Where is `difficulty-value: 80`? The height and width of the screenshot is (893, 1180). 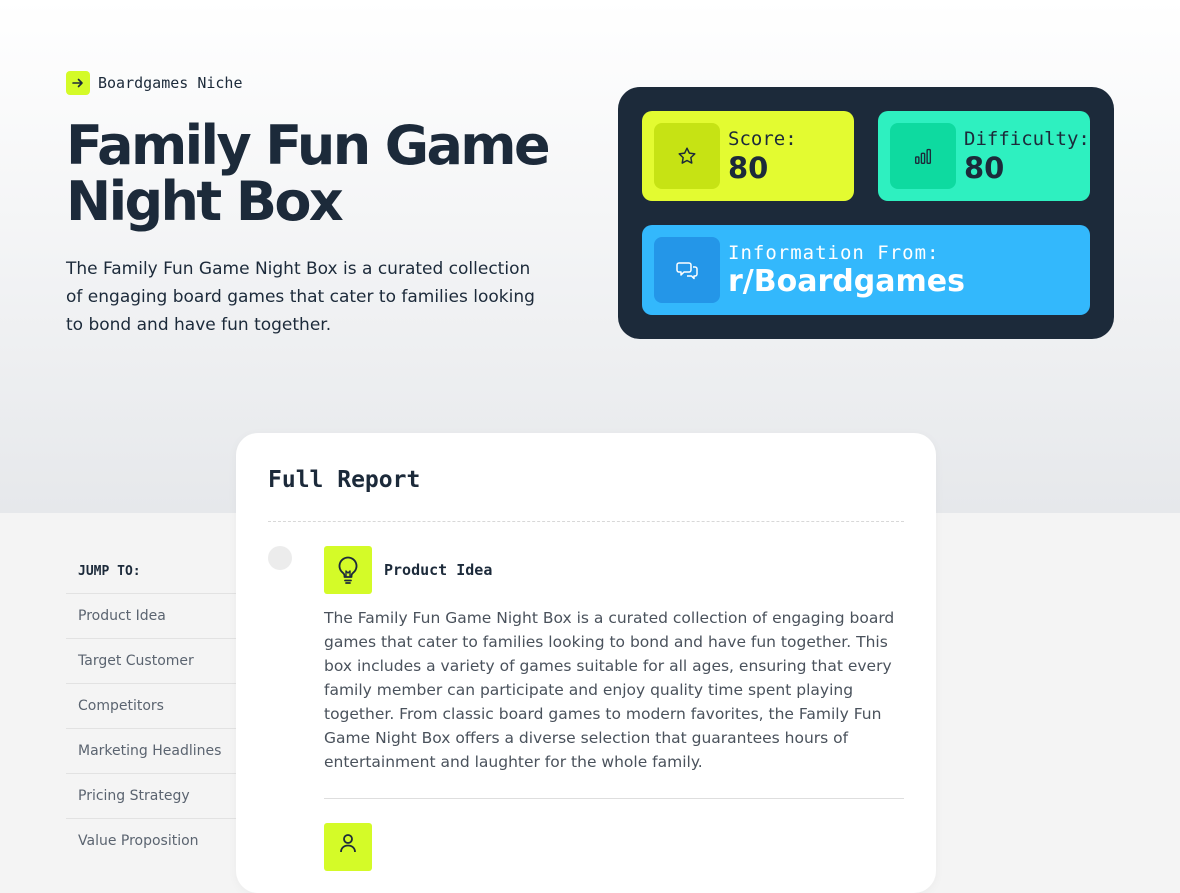 difficulty-value: 80 is located at coordinates (984, 168).